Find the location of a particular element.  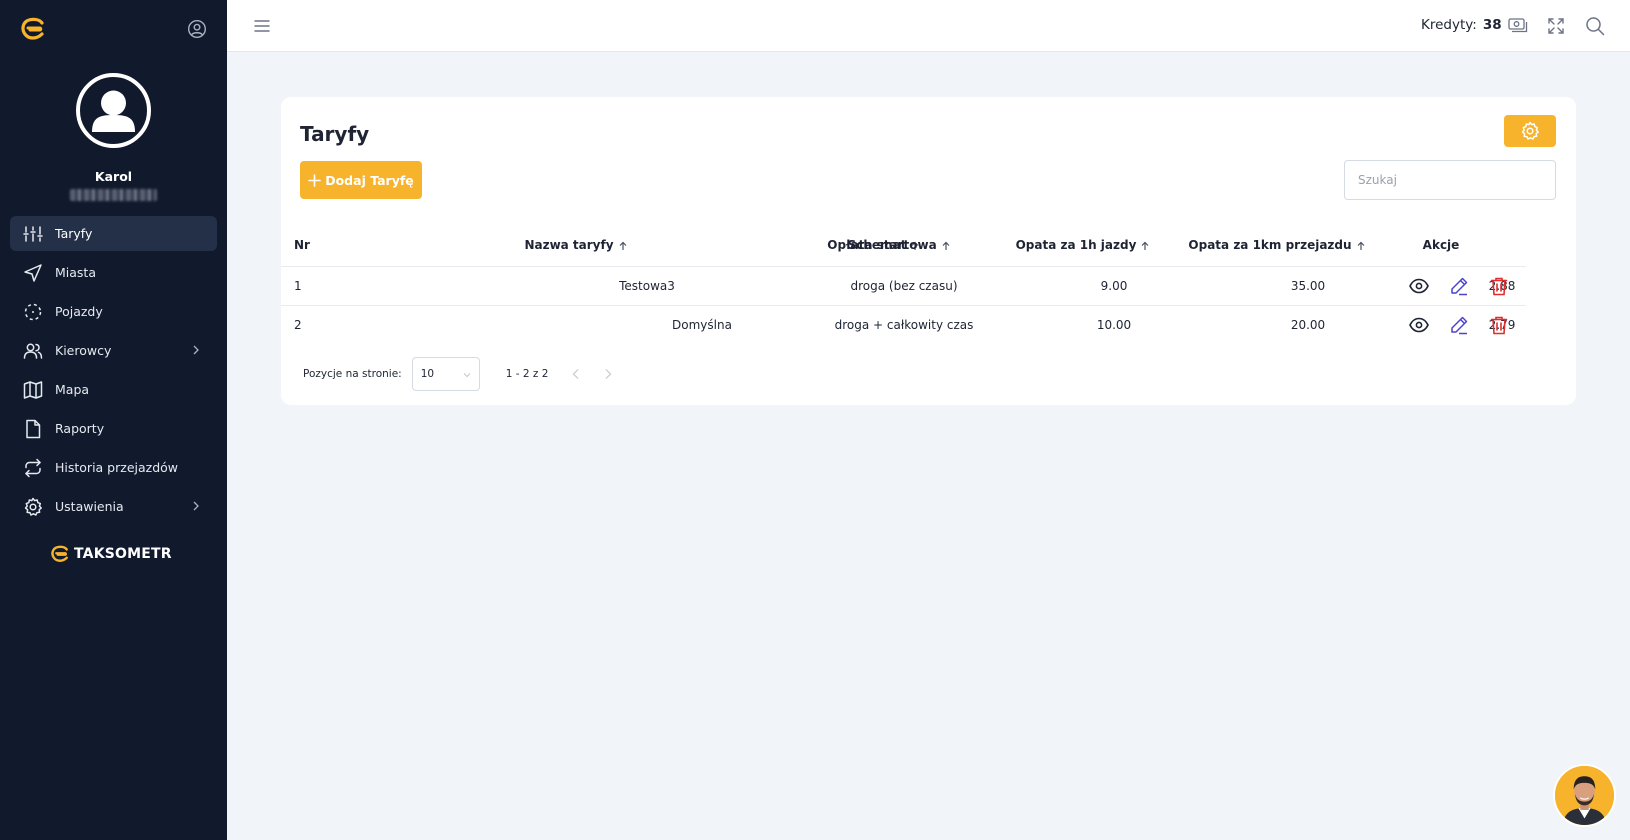

avatar is located at coordinates (113, 110).